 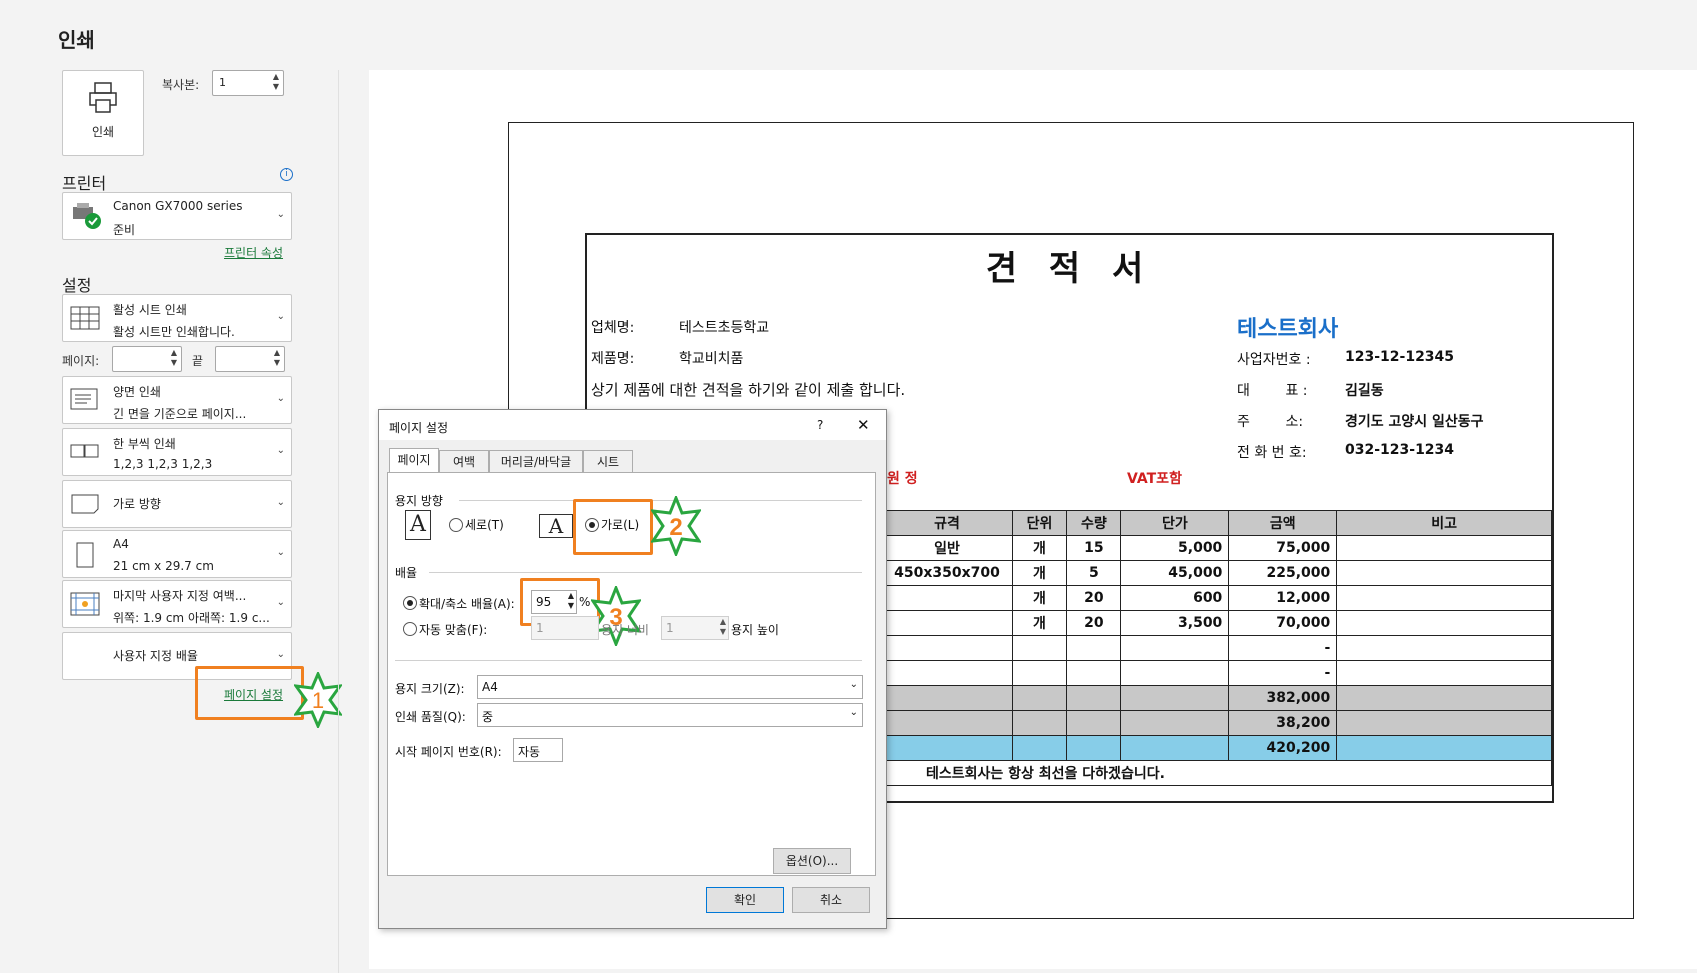 What do you see at coordinates (84, 399) in the screenshot?
I see `duplex-icon` at bounding box center [84, 399].